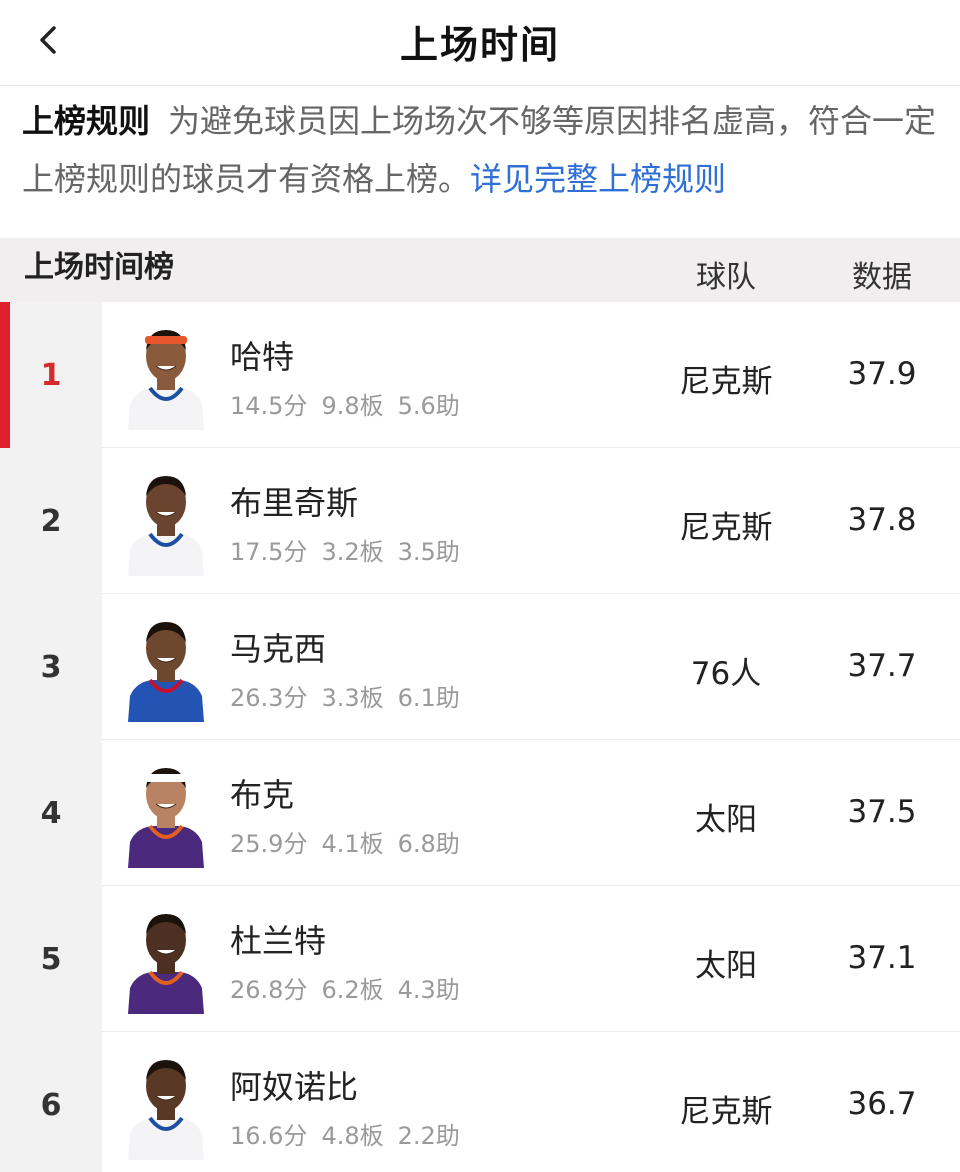 Image resolution: width=960 pixels, height=1172 pixels. I want to click on top-nav-bar: 上场时间, so click(480, 43).